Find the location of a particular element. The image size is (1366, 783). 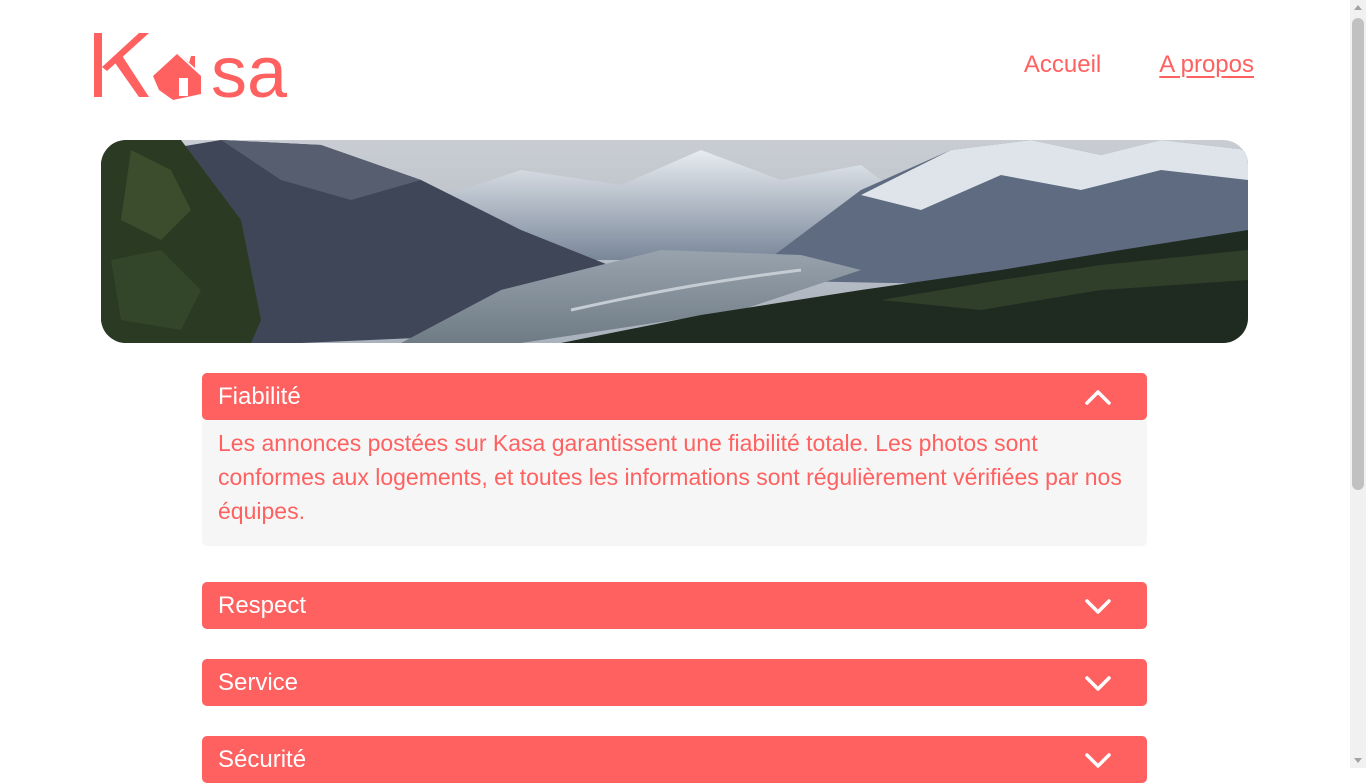

collapse-fiabilite-header: Fiabilité is located at coordinates (674, 396).